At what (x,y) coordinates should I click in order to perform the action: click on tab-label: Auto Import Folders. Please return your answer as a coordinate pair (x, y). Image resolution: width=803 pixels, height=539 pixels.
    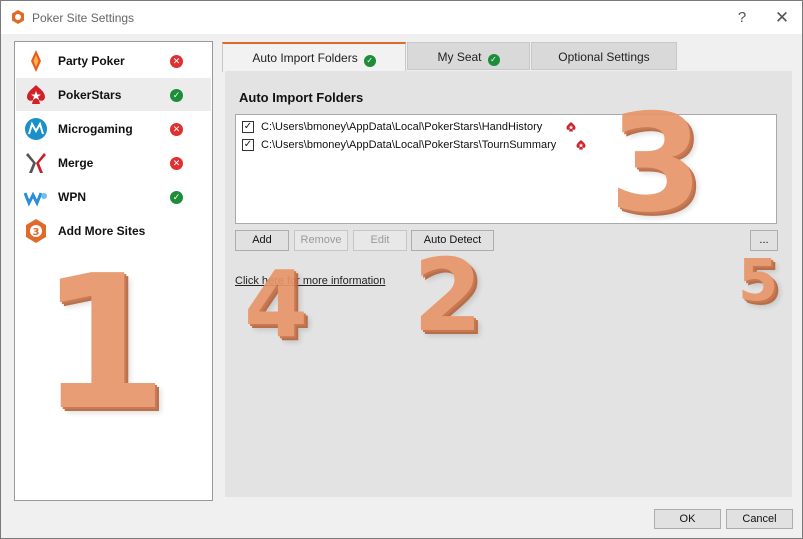
    Looking at the image, I should click on (305, 58).